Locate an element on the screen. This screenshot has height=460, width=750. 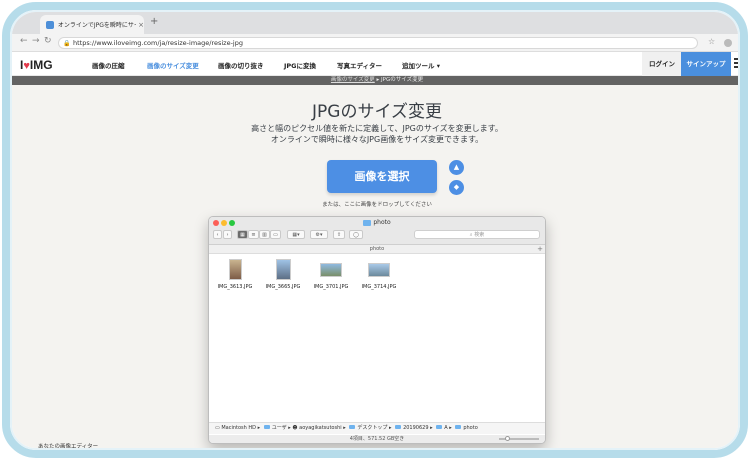
path-segment: A is located at coordinates (445, 428).